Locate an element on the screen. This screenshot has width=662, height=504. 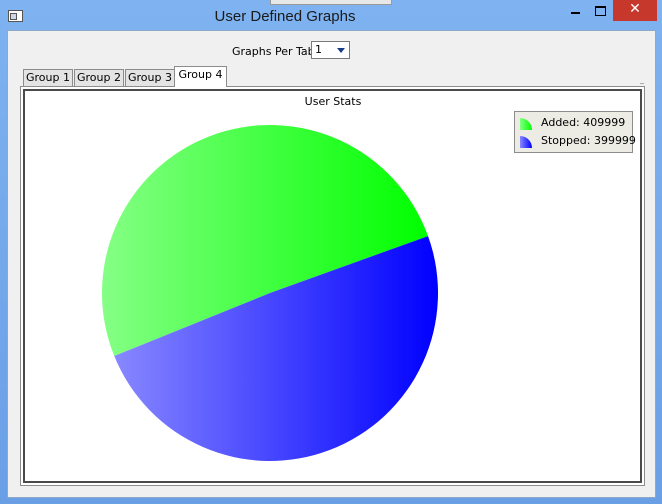
title-bar: User Defined Graphs ✕ is located at coordinates (331, 15).